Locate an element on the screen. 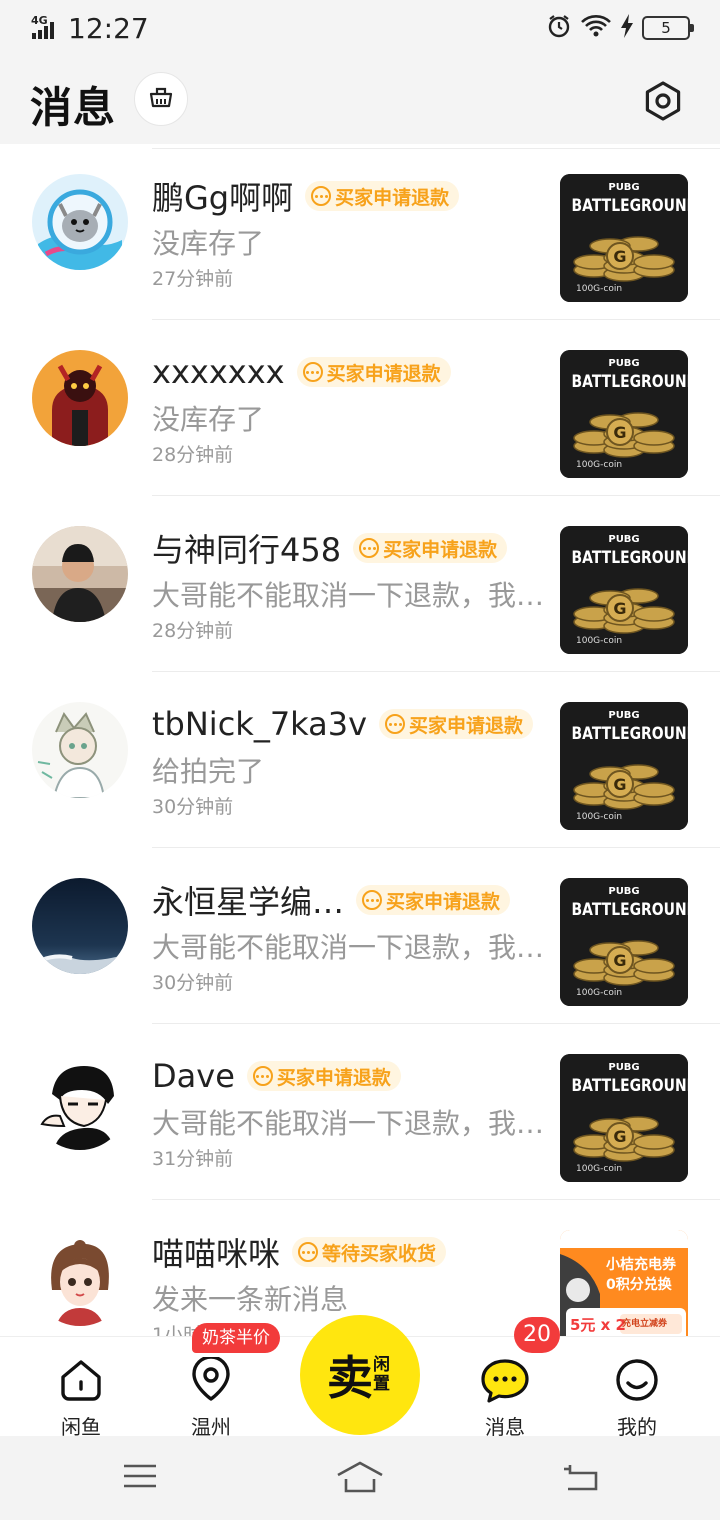 Image resolution: width=720 pixels, height=1520 pixels. alarm-icon is located at coordinates (559, 28).